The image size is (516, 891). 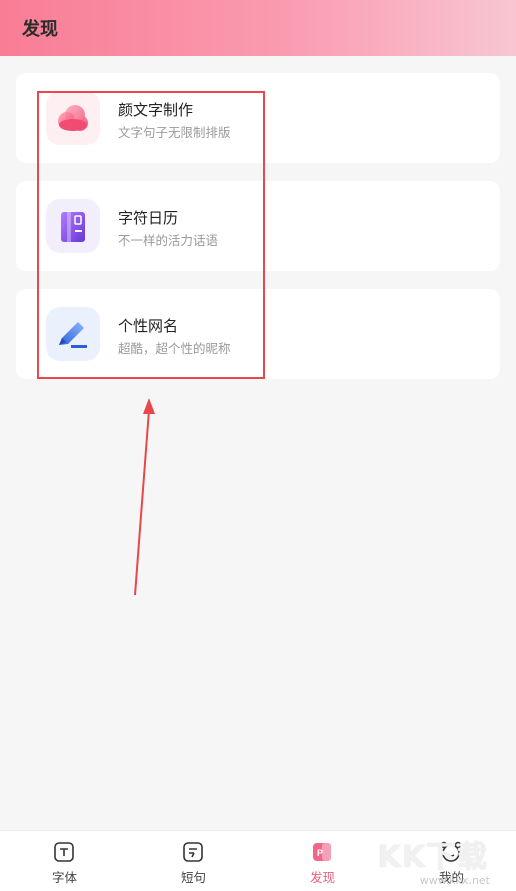 What do you see at coordinates (73, 118) in the screenshot?
I see `cloud-bubble-icon` at bounding box center [73, 118].